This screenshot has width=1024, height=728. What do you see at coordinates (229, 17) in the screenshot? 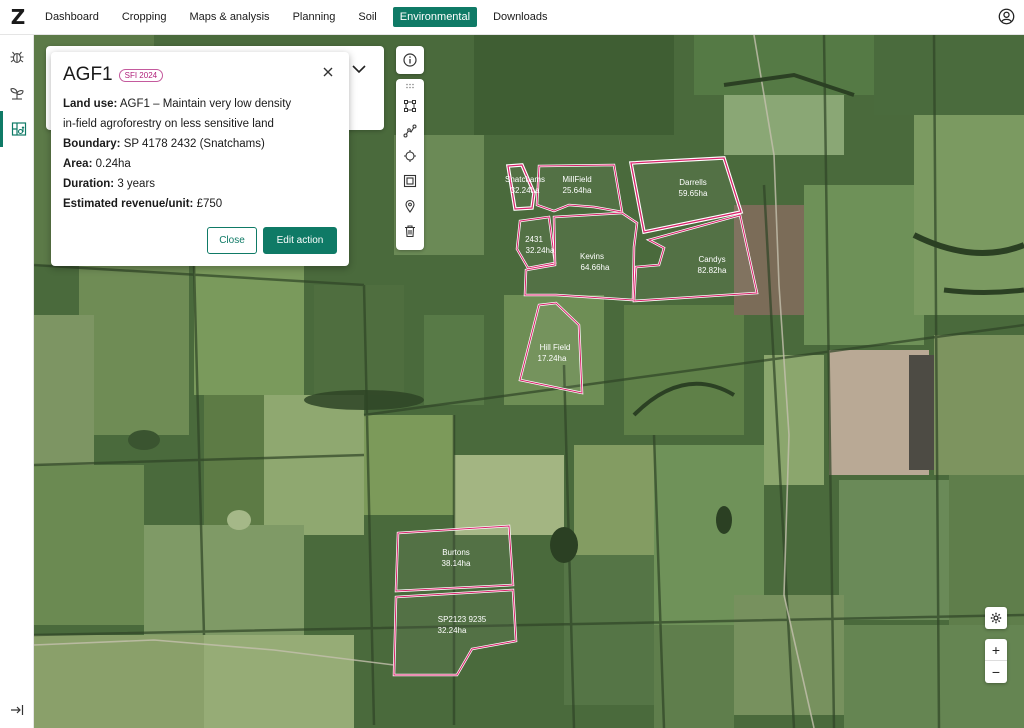
I see `nav-maps-analysis: Maps & analysis` at bounding box center [229, 17].